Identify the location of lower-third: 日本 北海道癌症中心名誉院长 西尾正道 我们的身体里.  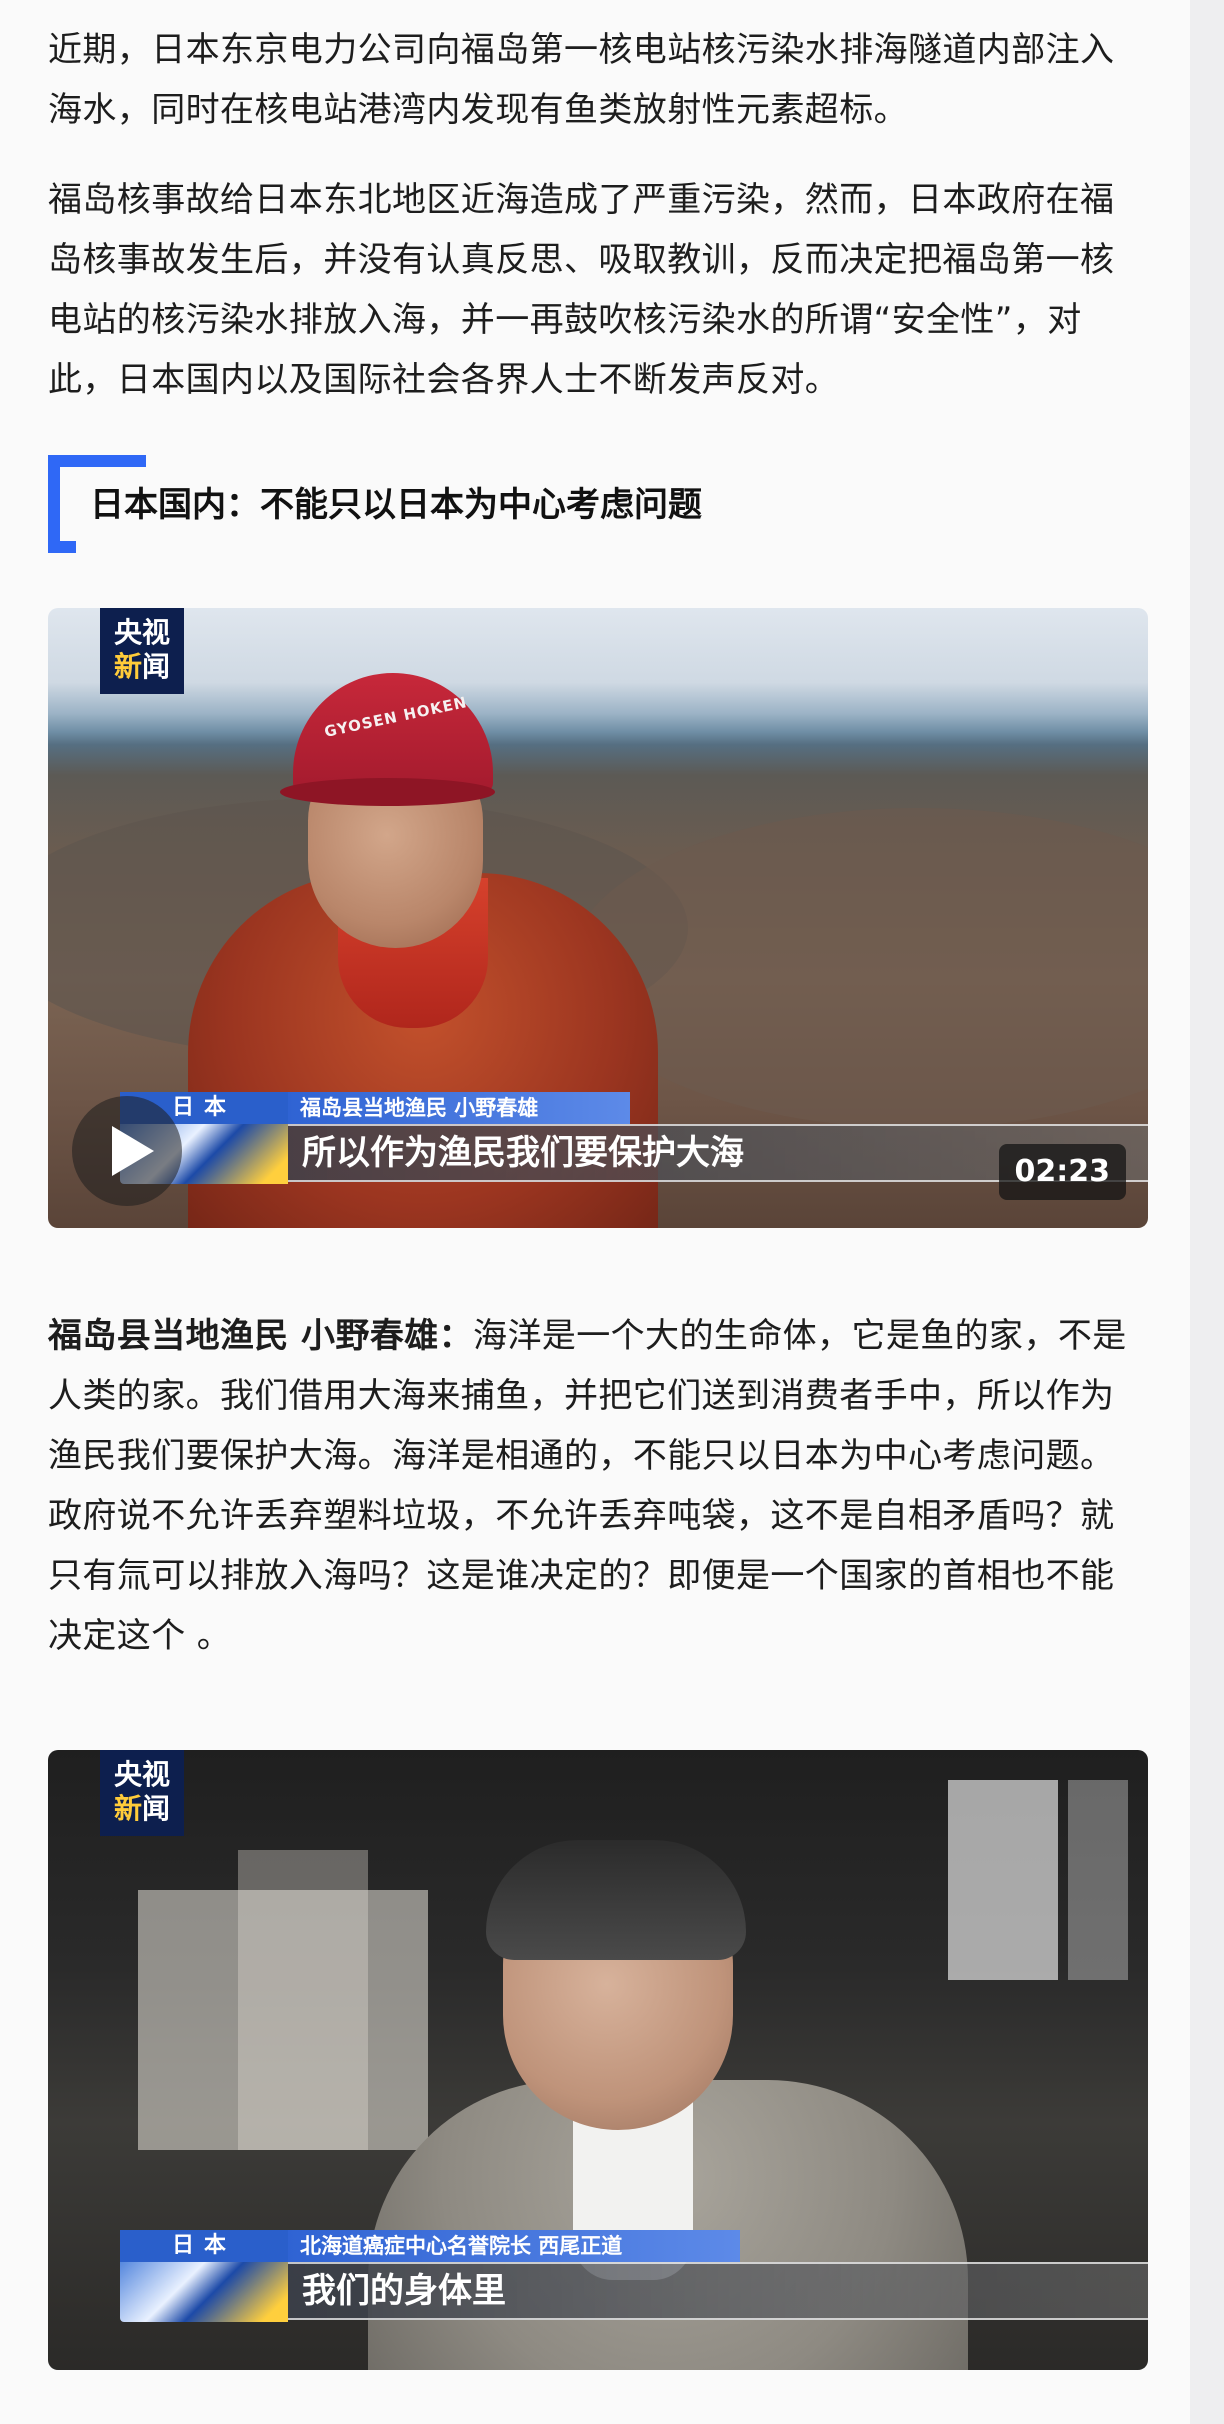
(634, 2276).